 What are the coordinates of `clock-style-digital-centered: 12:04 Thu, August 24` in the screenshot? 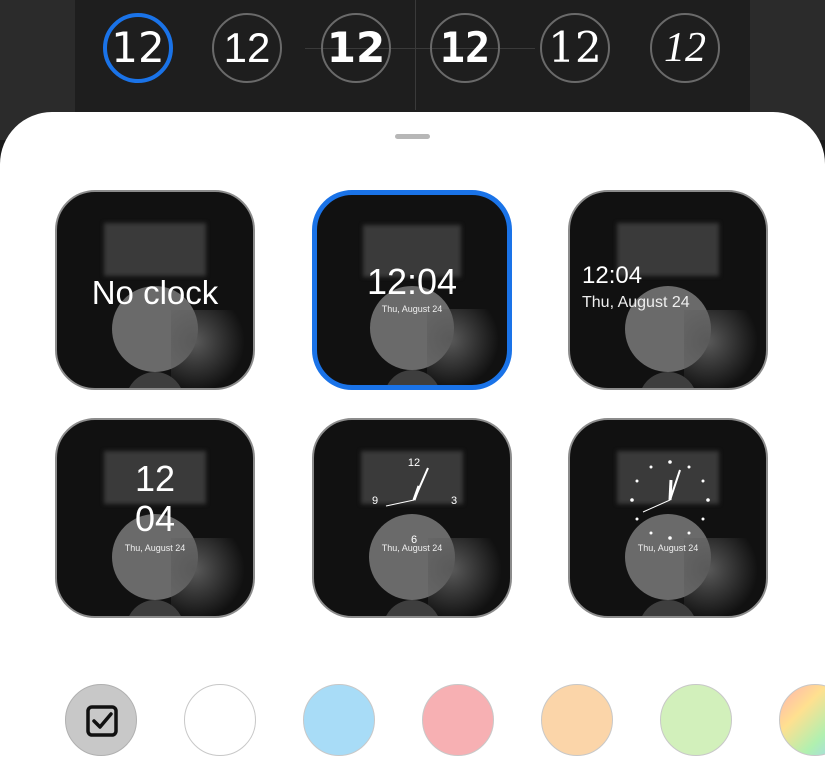 It's located at (412, 290).